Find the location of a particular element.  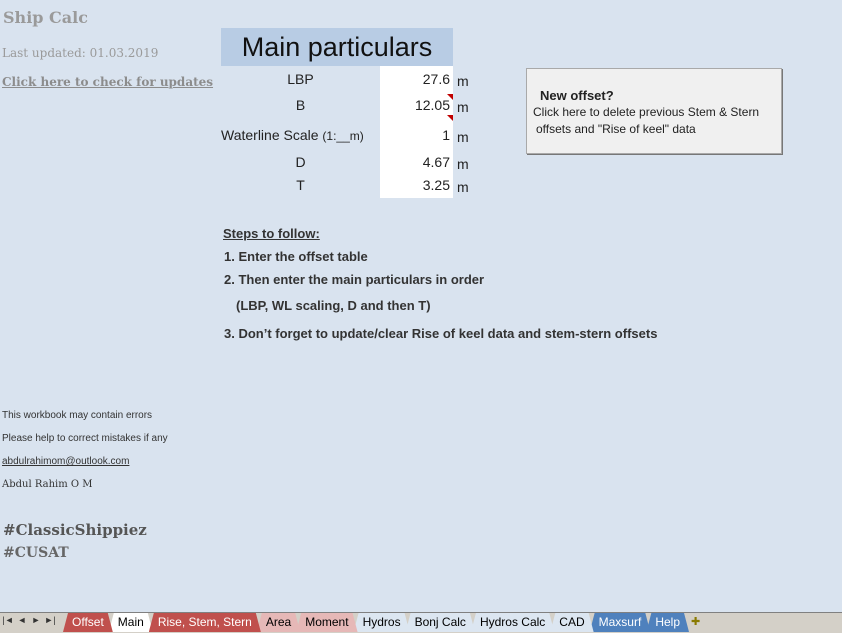

lbp-unit: m is located at coordinates (463, 81).